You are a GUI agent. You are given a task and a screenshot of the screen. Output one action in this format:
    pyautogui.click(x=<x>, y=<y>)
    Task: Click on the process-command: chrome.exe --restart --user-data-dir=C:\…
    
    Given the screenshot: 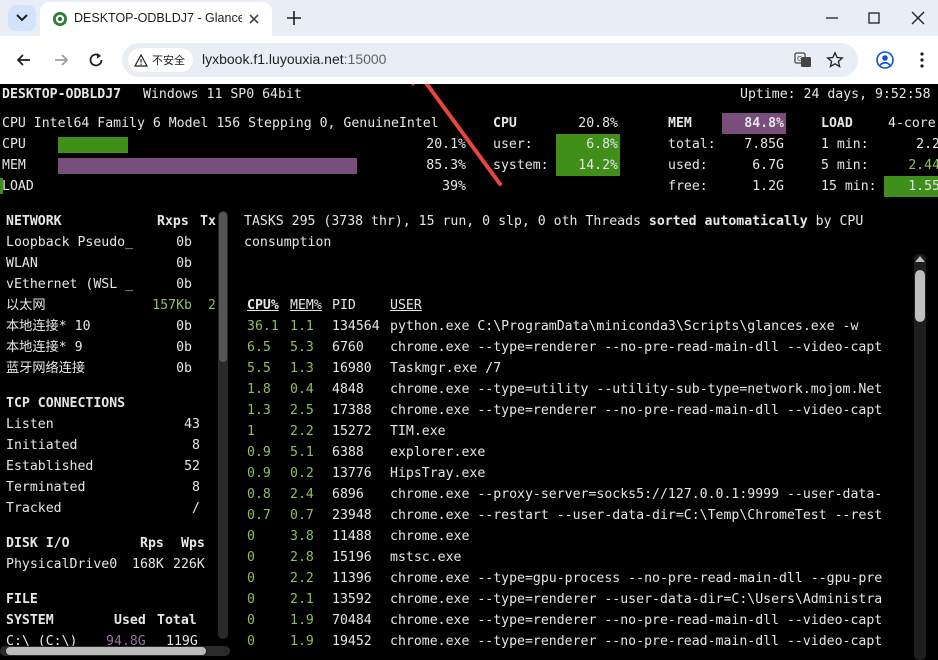 What is the action you would take?
    pyautogui.click(x=636, y=515)
    